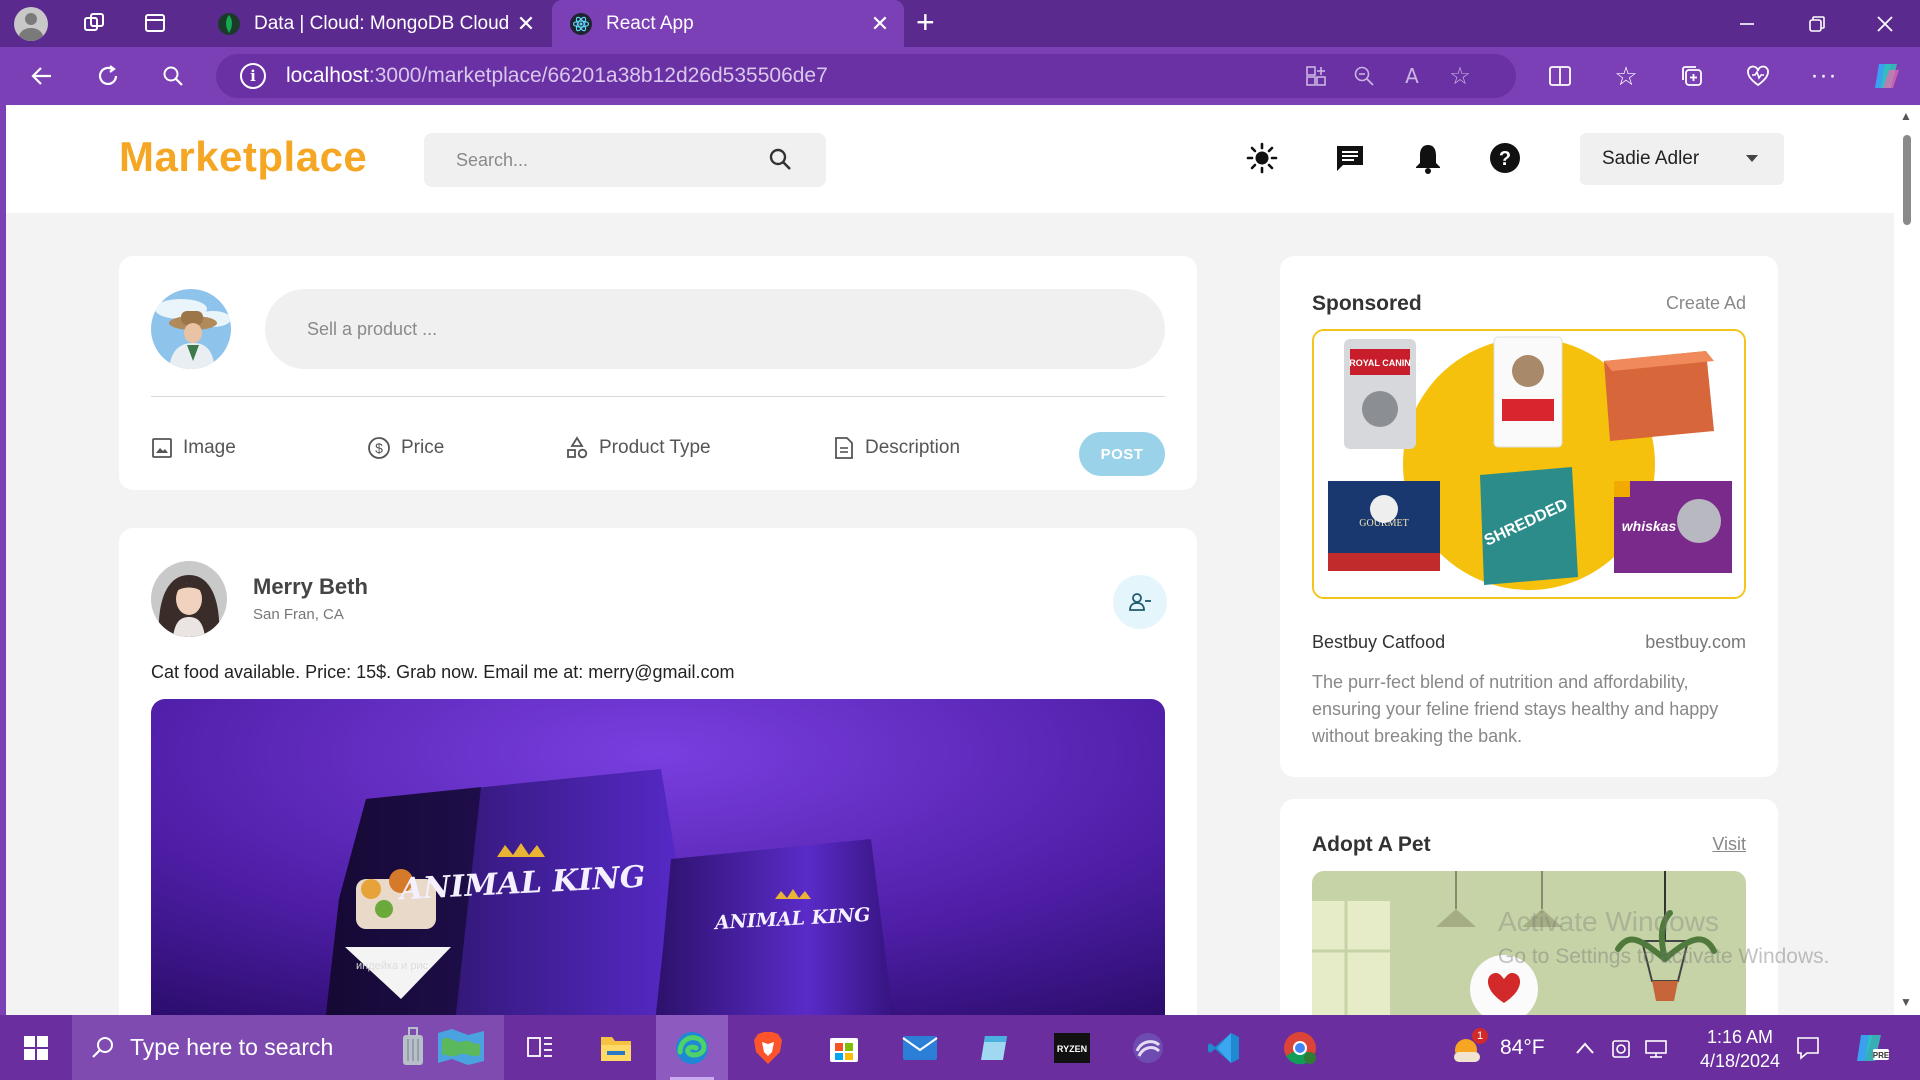 This screenshot has height=1080, width=1920. What do you see at coordinates (229, 23) in the screenshot?
I see `mongodb-leaf-icon` at bounding box center [229, 23].